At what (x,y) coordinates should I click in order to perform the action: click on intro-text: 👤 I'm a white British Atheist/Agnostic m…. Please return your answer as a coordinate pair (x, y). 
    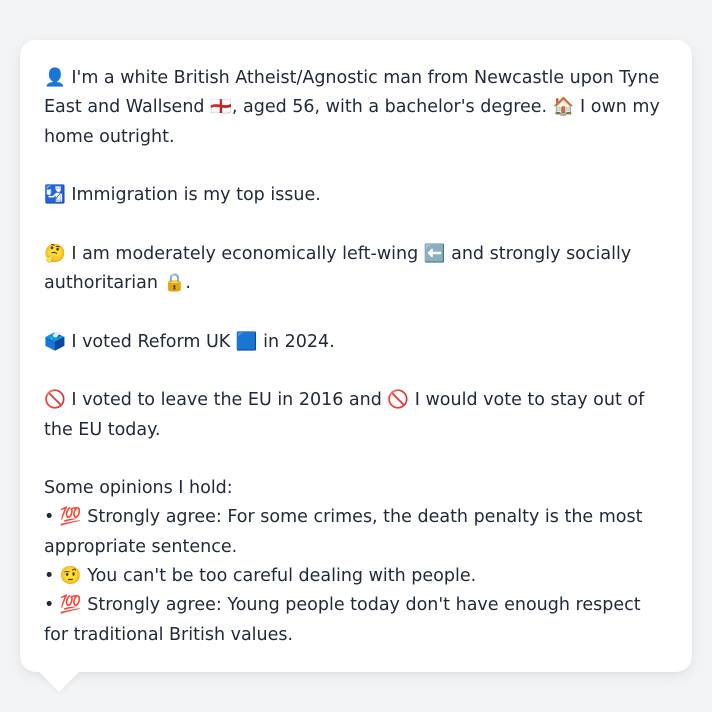
    Looking at the image, I should click on (352, 107).